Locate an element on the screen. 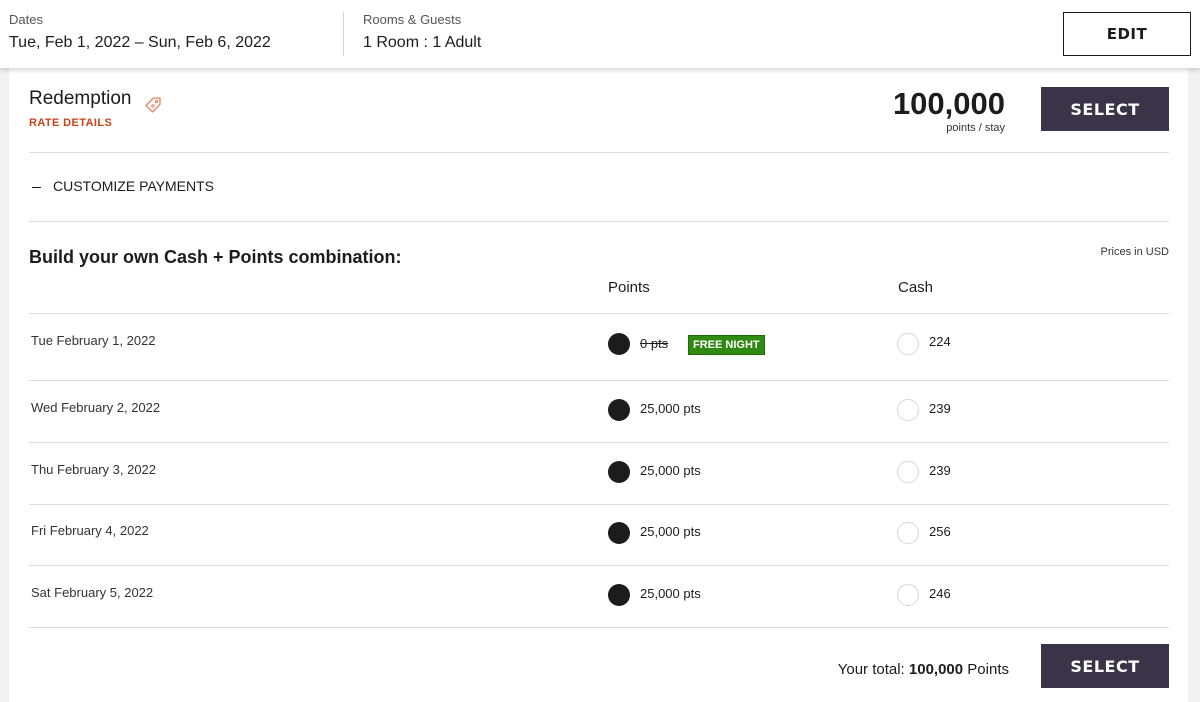 Image resolution: width=1200 pixels, height=702 pixels. rate-points-total: 100,000 is located at coordinates (948, 103).